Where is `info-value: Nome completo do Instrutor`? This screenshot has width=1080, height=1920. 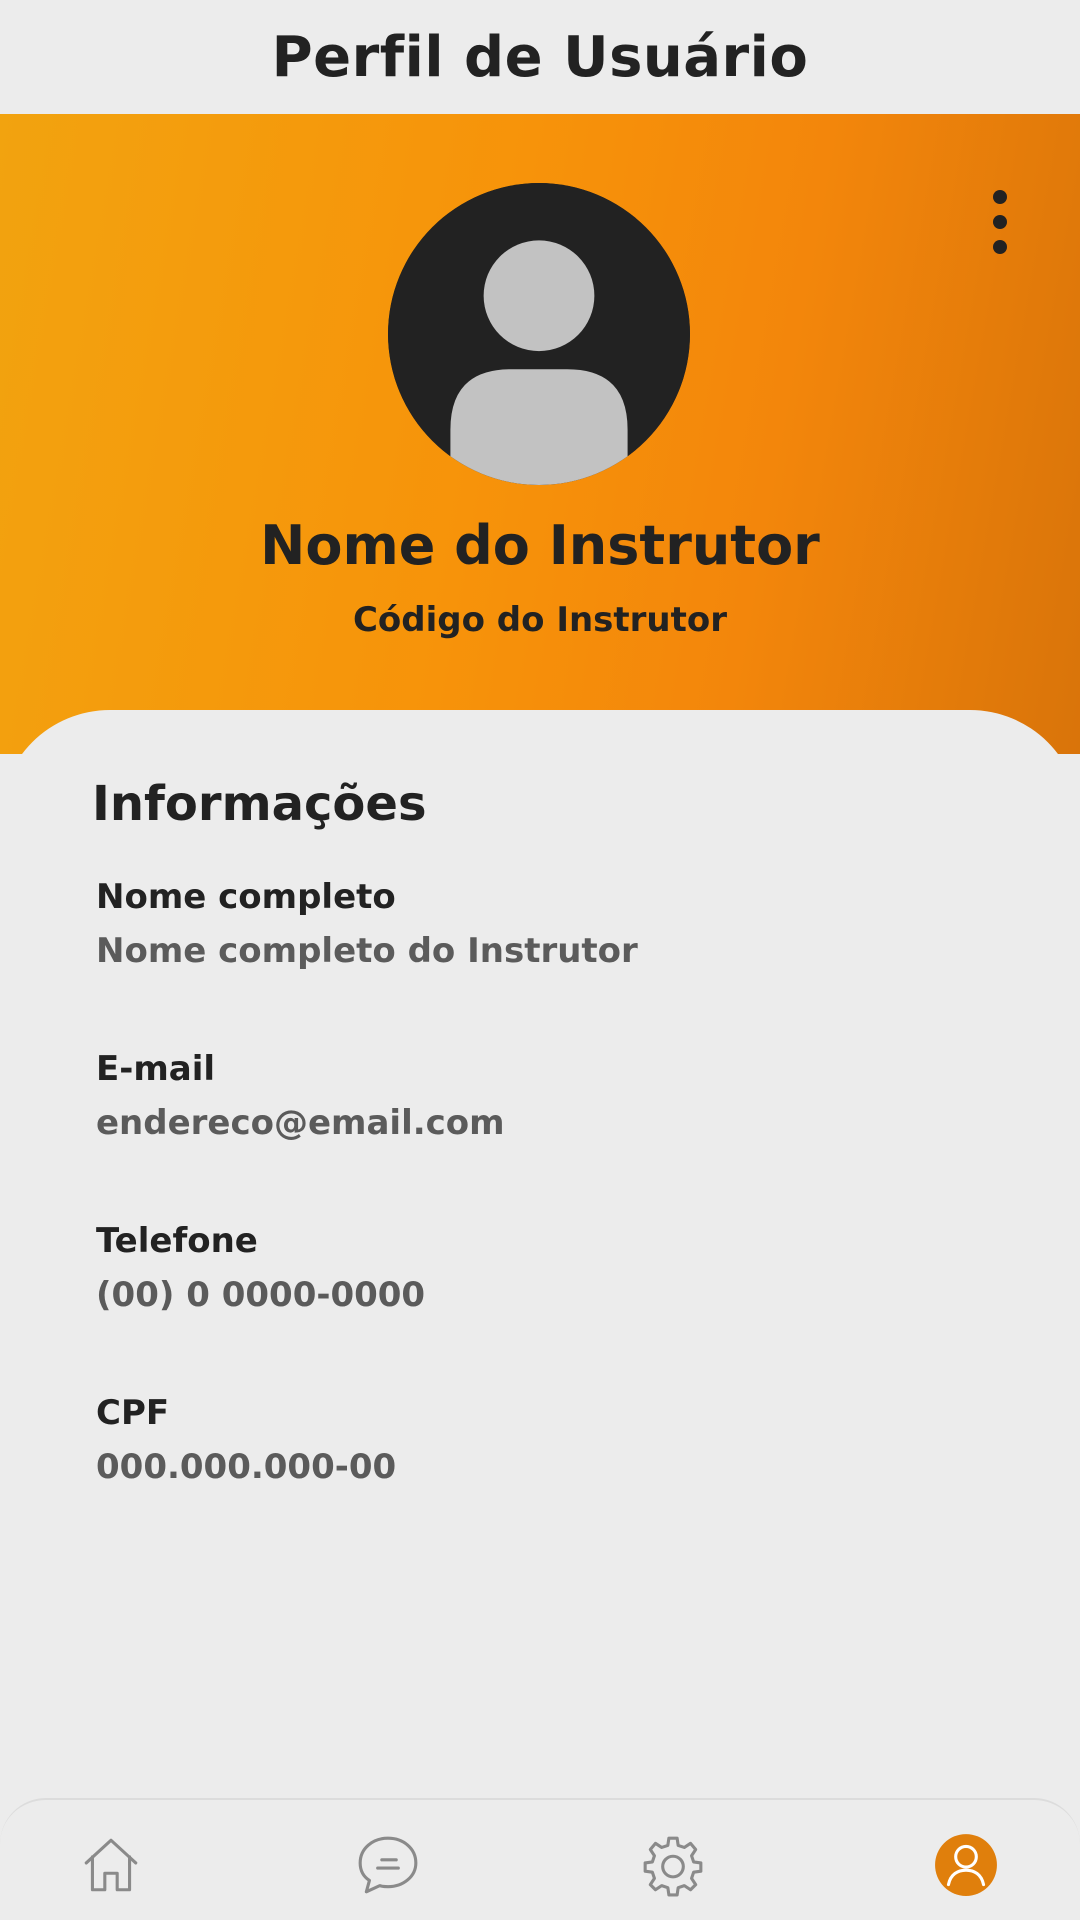 info-value: Nome completo do Instrutor is located at coordinates (367, 951).